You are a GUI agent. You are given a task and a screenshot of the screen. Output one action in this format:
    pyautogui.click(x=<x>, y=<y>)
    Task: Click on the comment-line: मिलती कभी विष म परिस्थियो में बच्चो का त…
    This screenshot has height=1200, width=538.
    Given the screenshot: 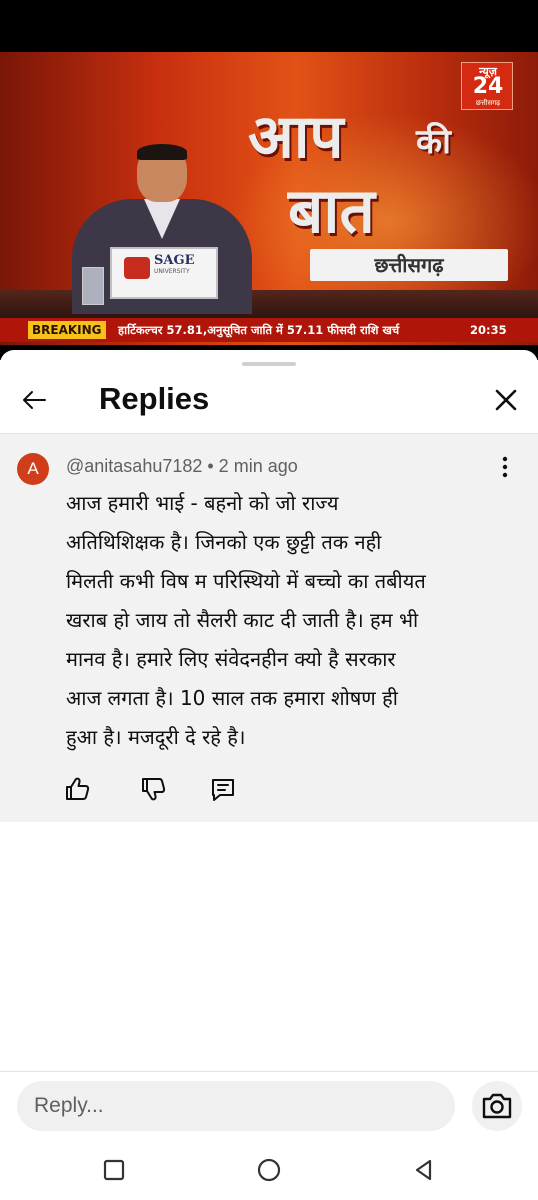 What is the action you would take?
    pyautogui.click(x=246, y=581)
    